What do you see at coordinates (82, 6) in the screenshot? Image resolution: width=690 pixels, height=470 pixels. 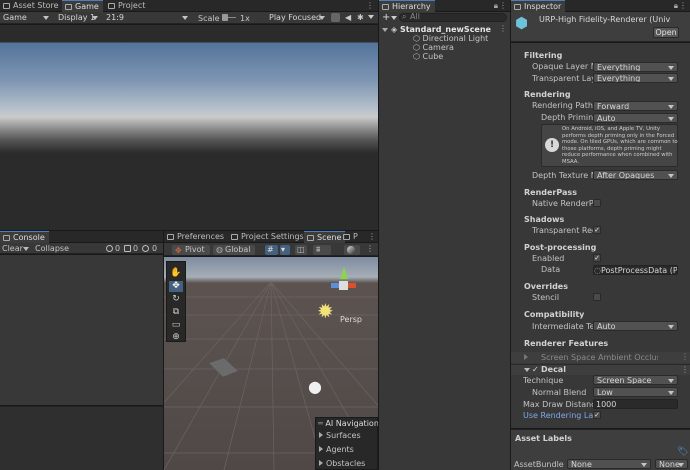 I see `tab-game: Game` at bounding box center [82, 6].